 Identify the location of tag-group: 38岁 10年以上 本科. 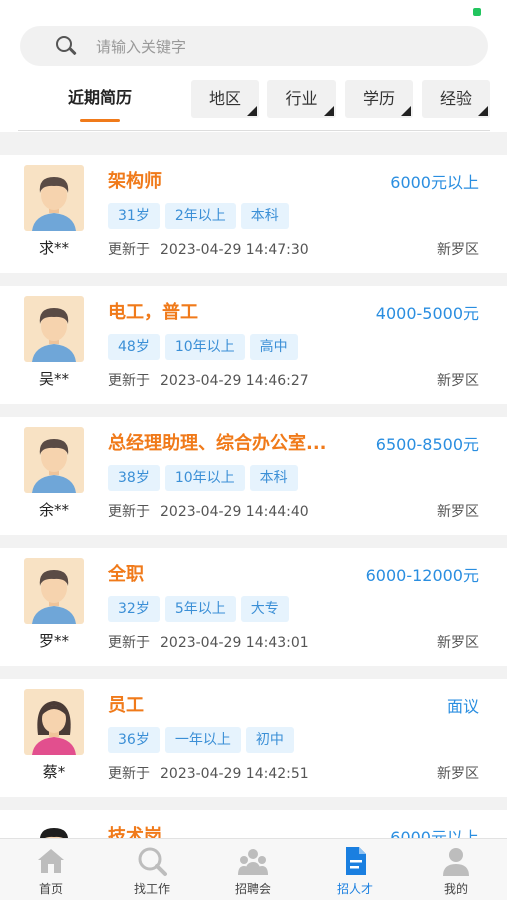
(203, 478).